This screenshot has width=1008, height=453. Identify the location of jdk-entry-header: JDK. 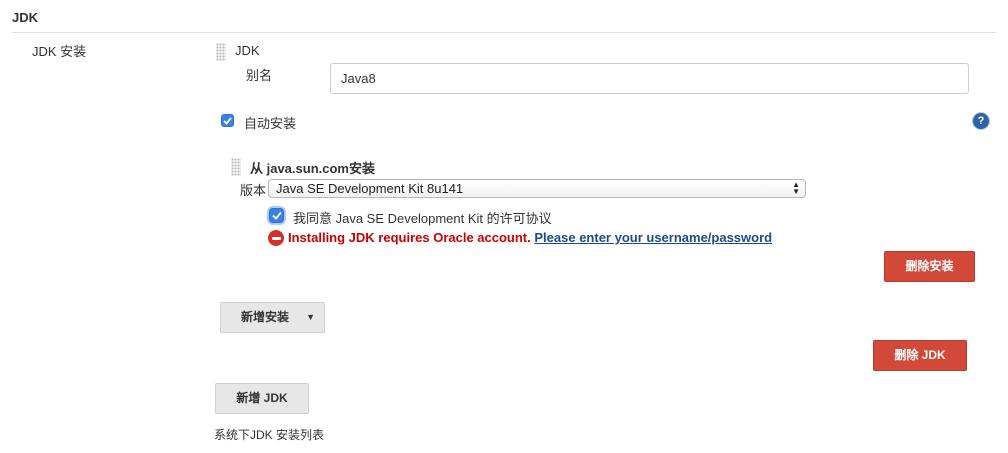
(247, 50).